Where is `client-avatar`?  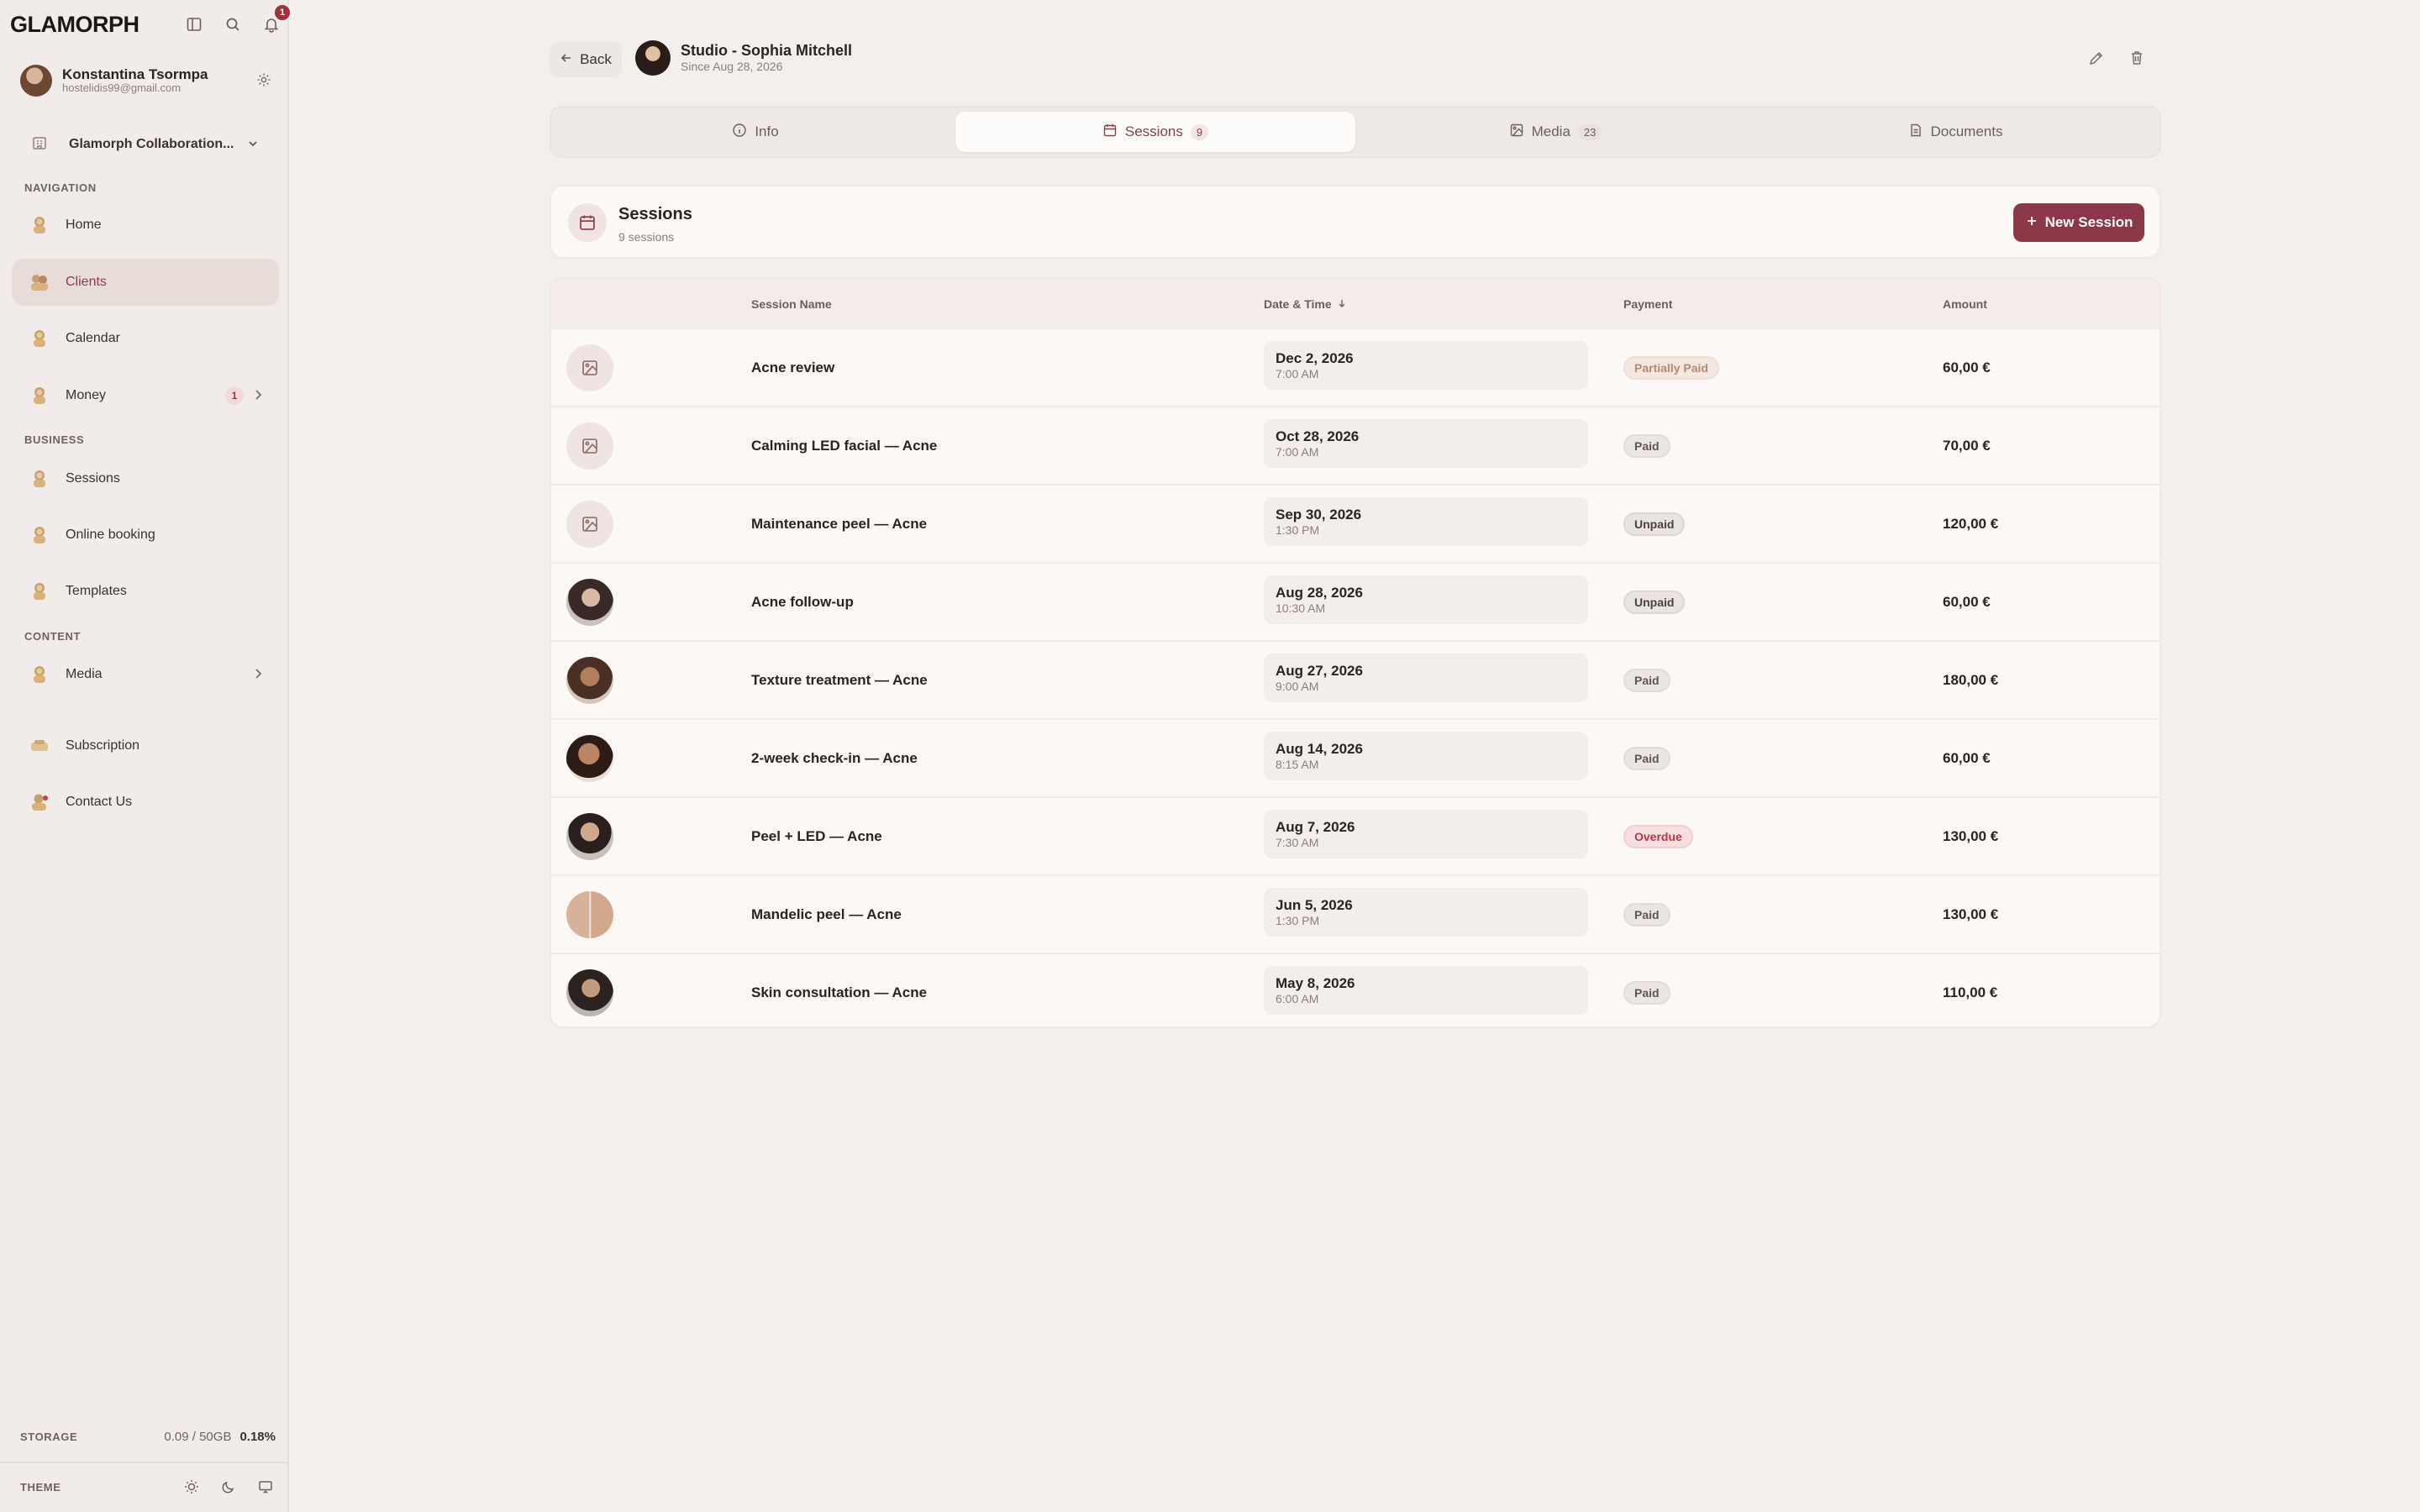
client-avatar is located at coordinates (653, 58).